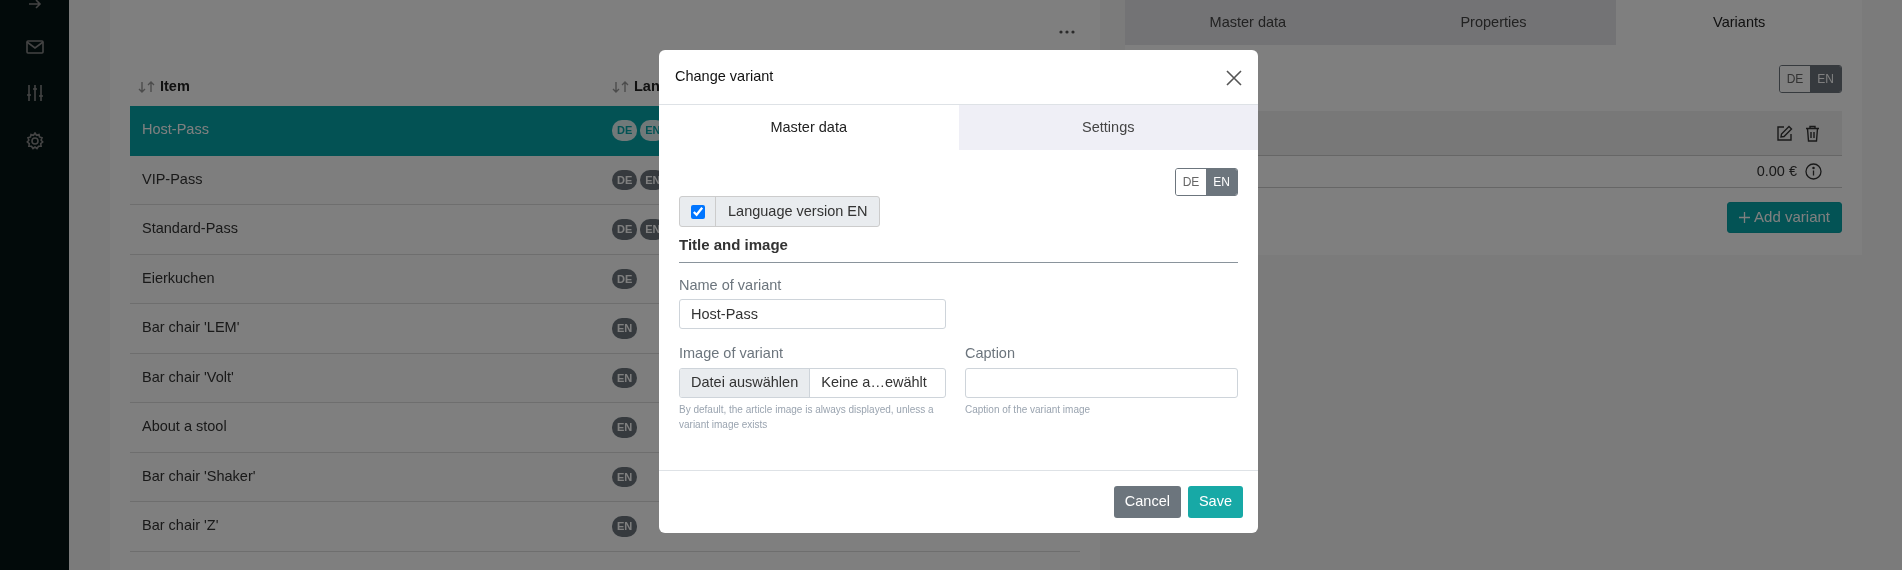  Describe the element at coordinates (807, 417) in the screenshot. I see `help-text: By default, the article image is always displayed, unless a variant image exists` at that location.